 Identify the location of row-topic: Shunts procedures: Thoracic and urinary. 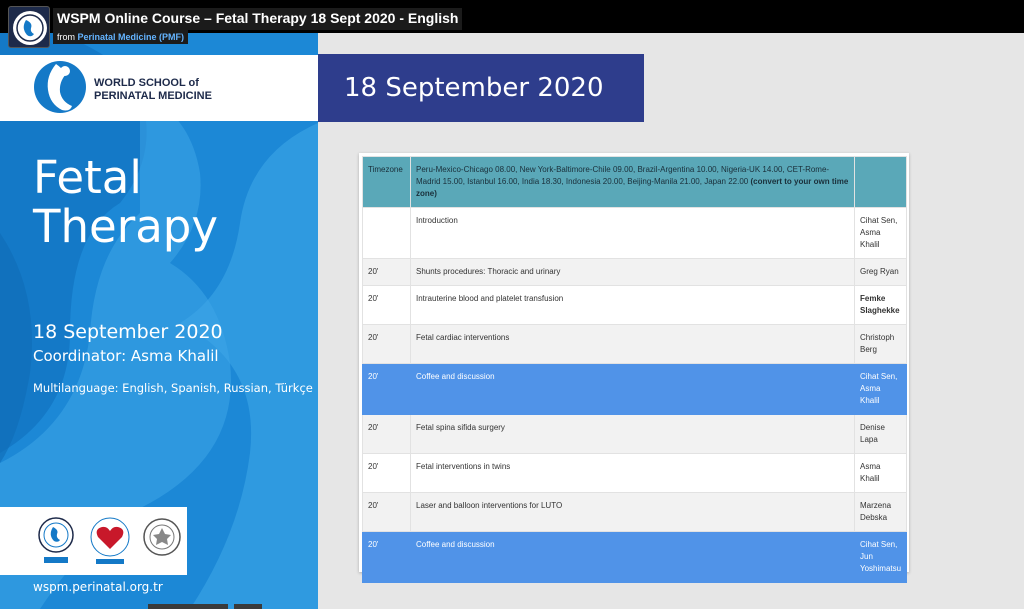
(632, 272).